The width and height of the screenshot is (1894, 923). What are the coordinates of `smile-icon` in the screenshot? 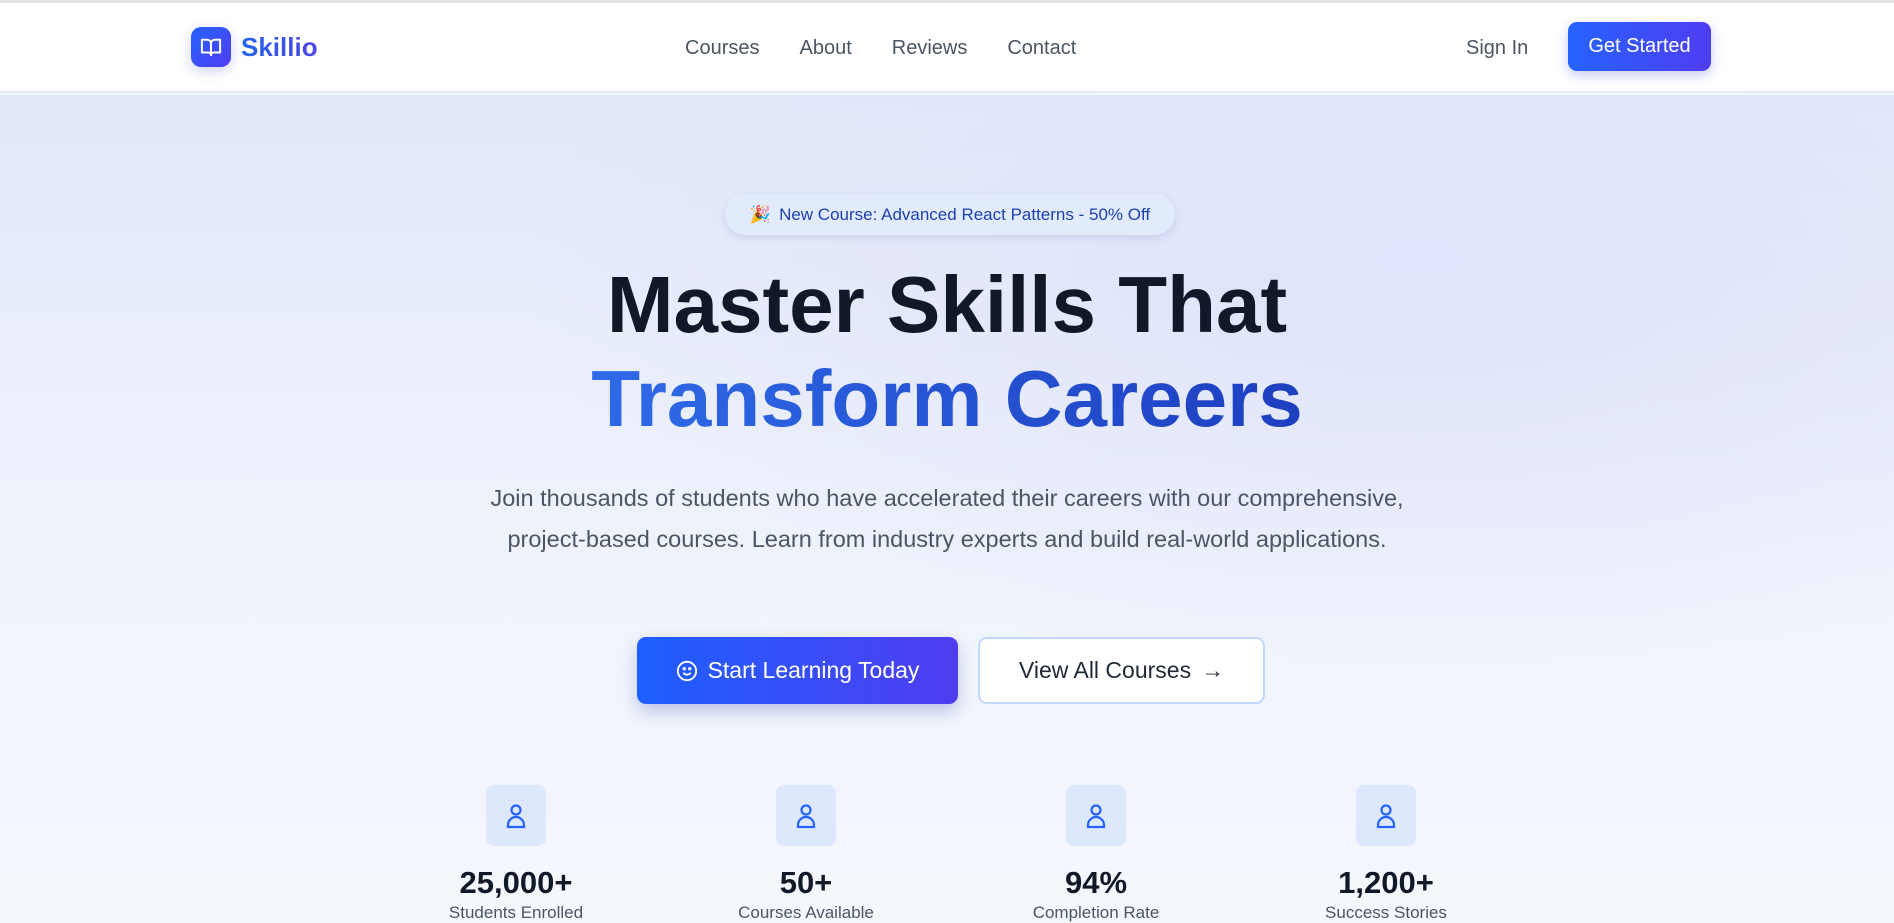 It's located at (686, 670).